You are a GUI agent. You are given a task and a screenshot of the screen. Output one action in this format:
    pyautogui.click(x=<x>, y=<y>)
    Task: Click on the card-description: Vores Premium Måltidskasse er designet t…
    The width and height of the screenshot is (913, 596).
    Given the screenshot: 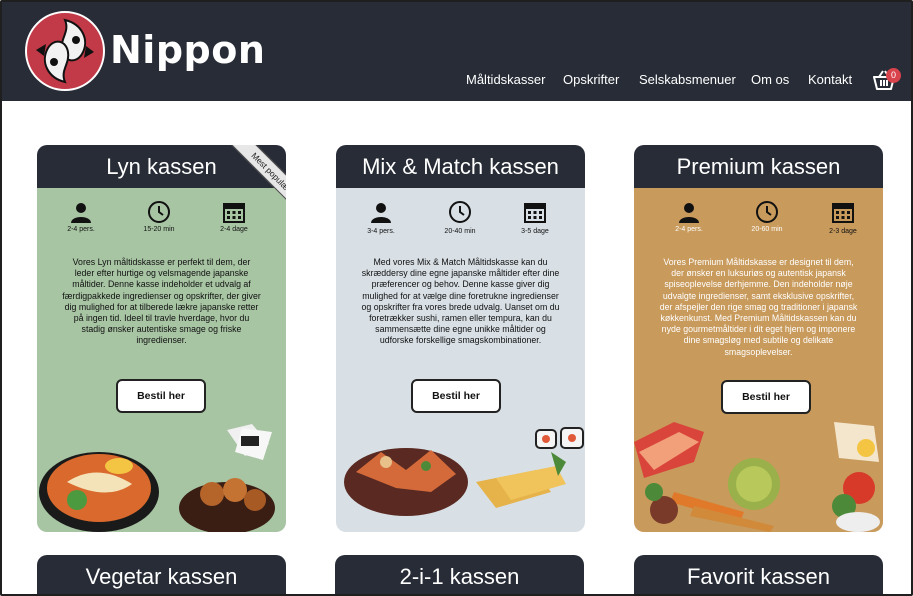 What is the action you would take?
    pyautogui.click(x=758, y=307)
    